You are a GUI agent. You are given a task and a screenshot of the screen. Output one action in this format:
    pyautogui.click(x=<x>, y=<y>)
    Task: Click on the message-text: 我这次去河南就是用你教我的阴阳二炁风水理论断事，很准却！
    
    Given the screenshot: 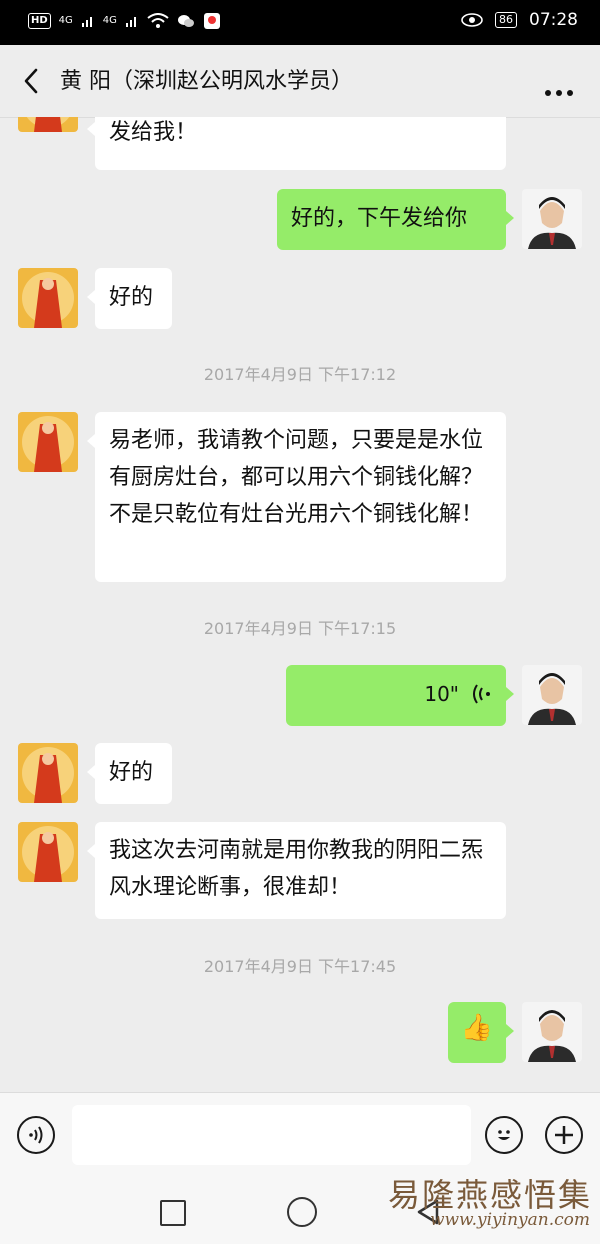 What is the action you would take?
    pyautogui.click(x=296, y=869)
    